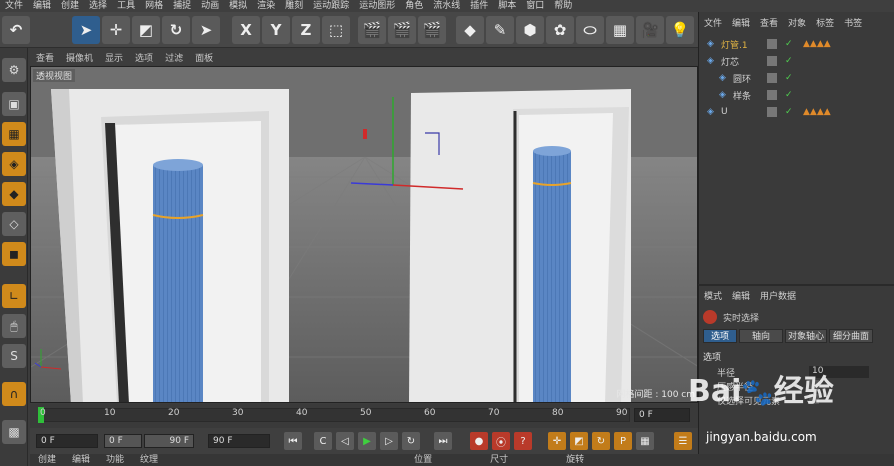  Describe the element at coordinates (239, 441) in the screenshot. I see `end-frame-field: 90 F` at that location.